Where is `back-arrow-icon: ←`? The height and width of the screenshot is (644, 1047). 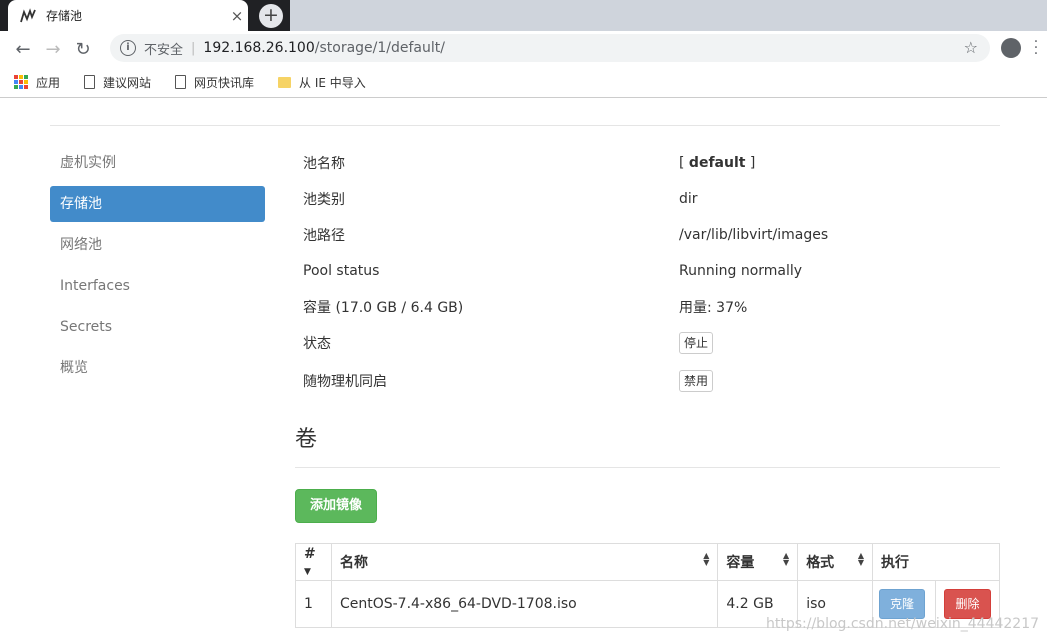
back-arrow-icon: ← is located at coordinates (23, 49).